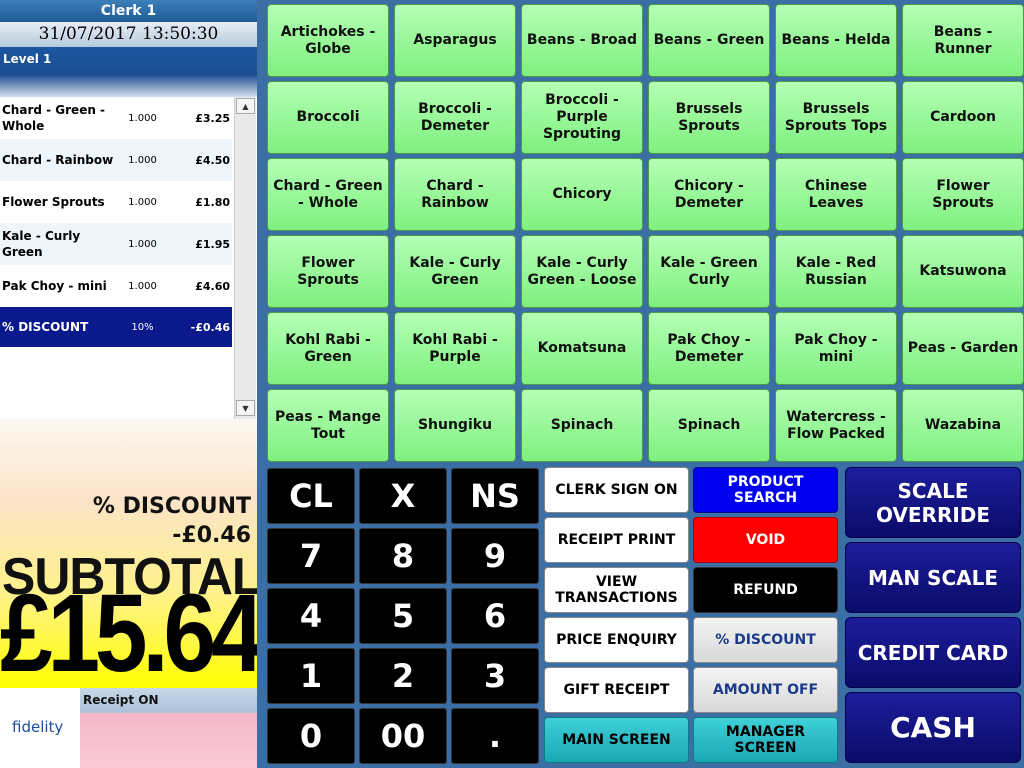  I want to click on man-scale-button: MAN SCALE, so click(933, 577).